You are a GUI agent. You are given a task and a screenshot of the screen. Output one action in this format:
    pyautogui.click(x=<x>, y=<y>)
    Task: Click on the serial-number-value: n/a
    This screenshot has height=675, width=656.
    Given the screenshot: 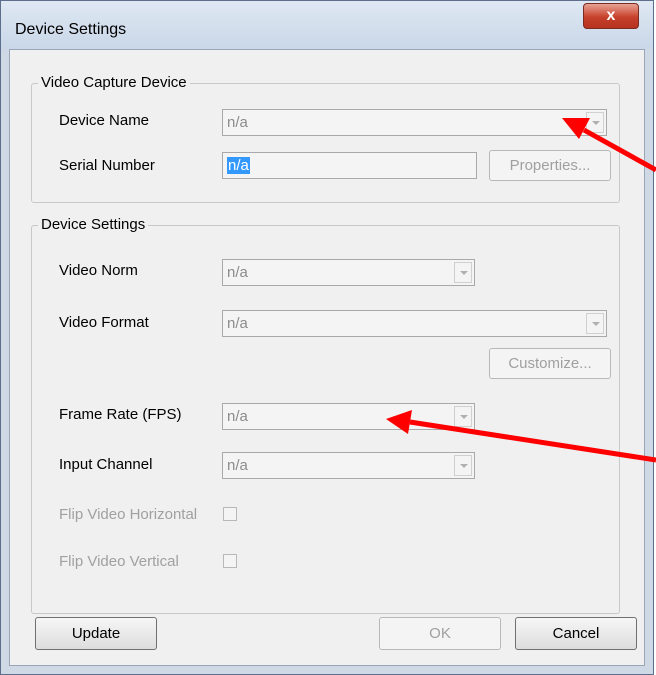 What is the action you would take?
    pyautogui.click(x=238, y=165)
    